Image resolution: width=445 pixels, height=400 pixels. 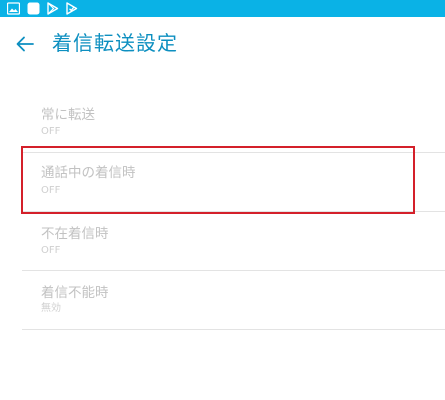 What do you see at coordinates (72, 8) in the screenshot?
I see `play-store-check-icon` at bounding box center [72, 8].